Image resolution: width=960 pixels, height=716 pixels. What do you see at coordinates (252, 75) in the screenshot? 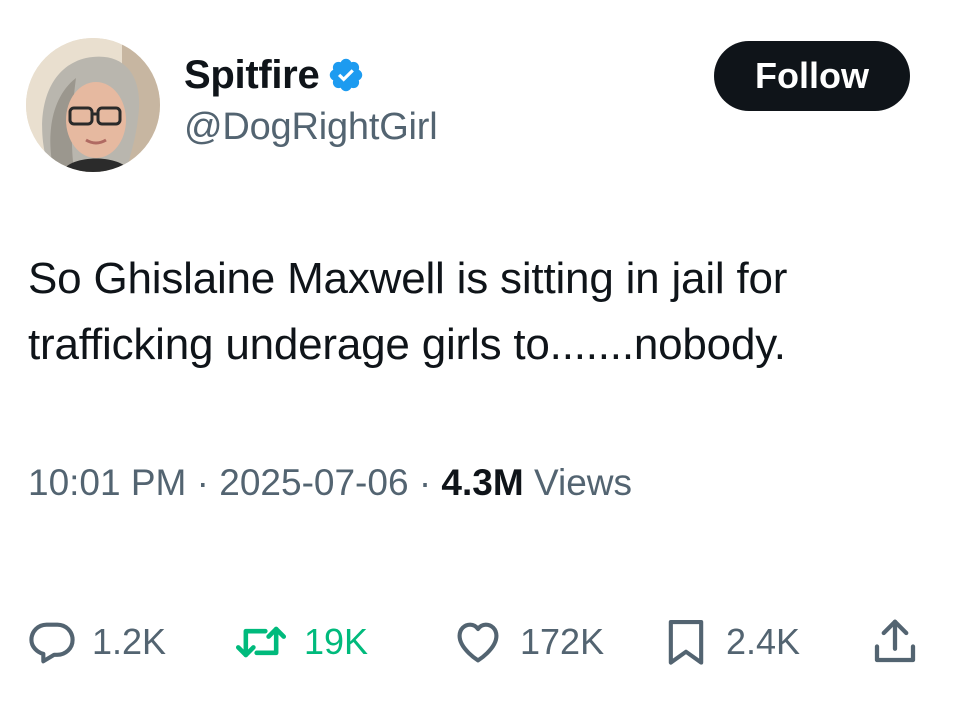
I see `display-name: Spitfire` at bounding box center [252, 75].